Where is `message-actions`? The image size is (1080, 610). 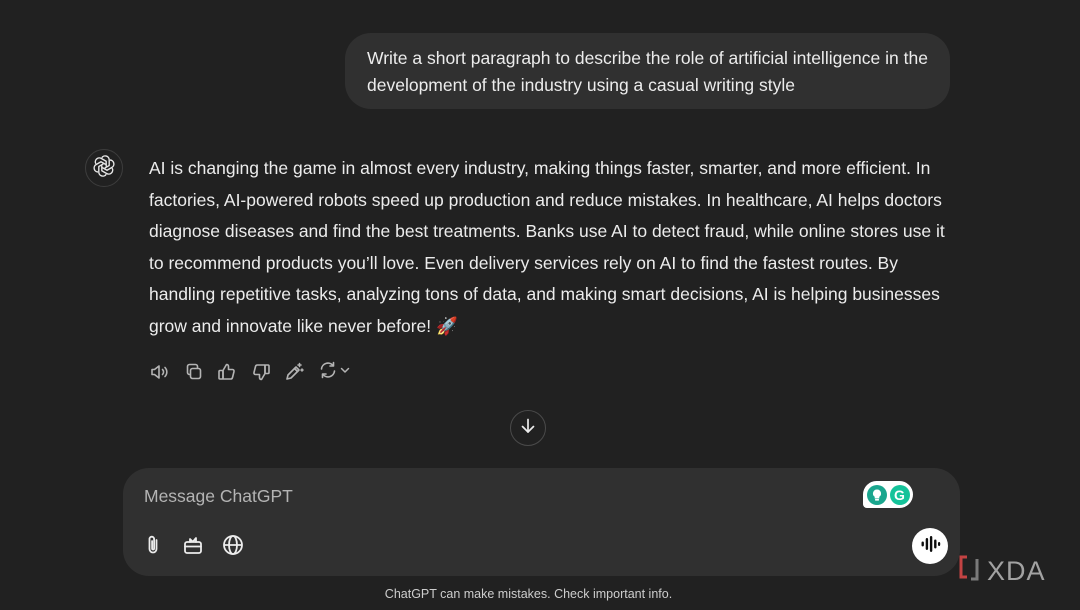
message-actions is located at coordinates (250, 372).